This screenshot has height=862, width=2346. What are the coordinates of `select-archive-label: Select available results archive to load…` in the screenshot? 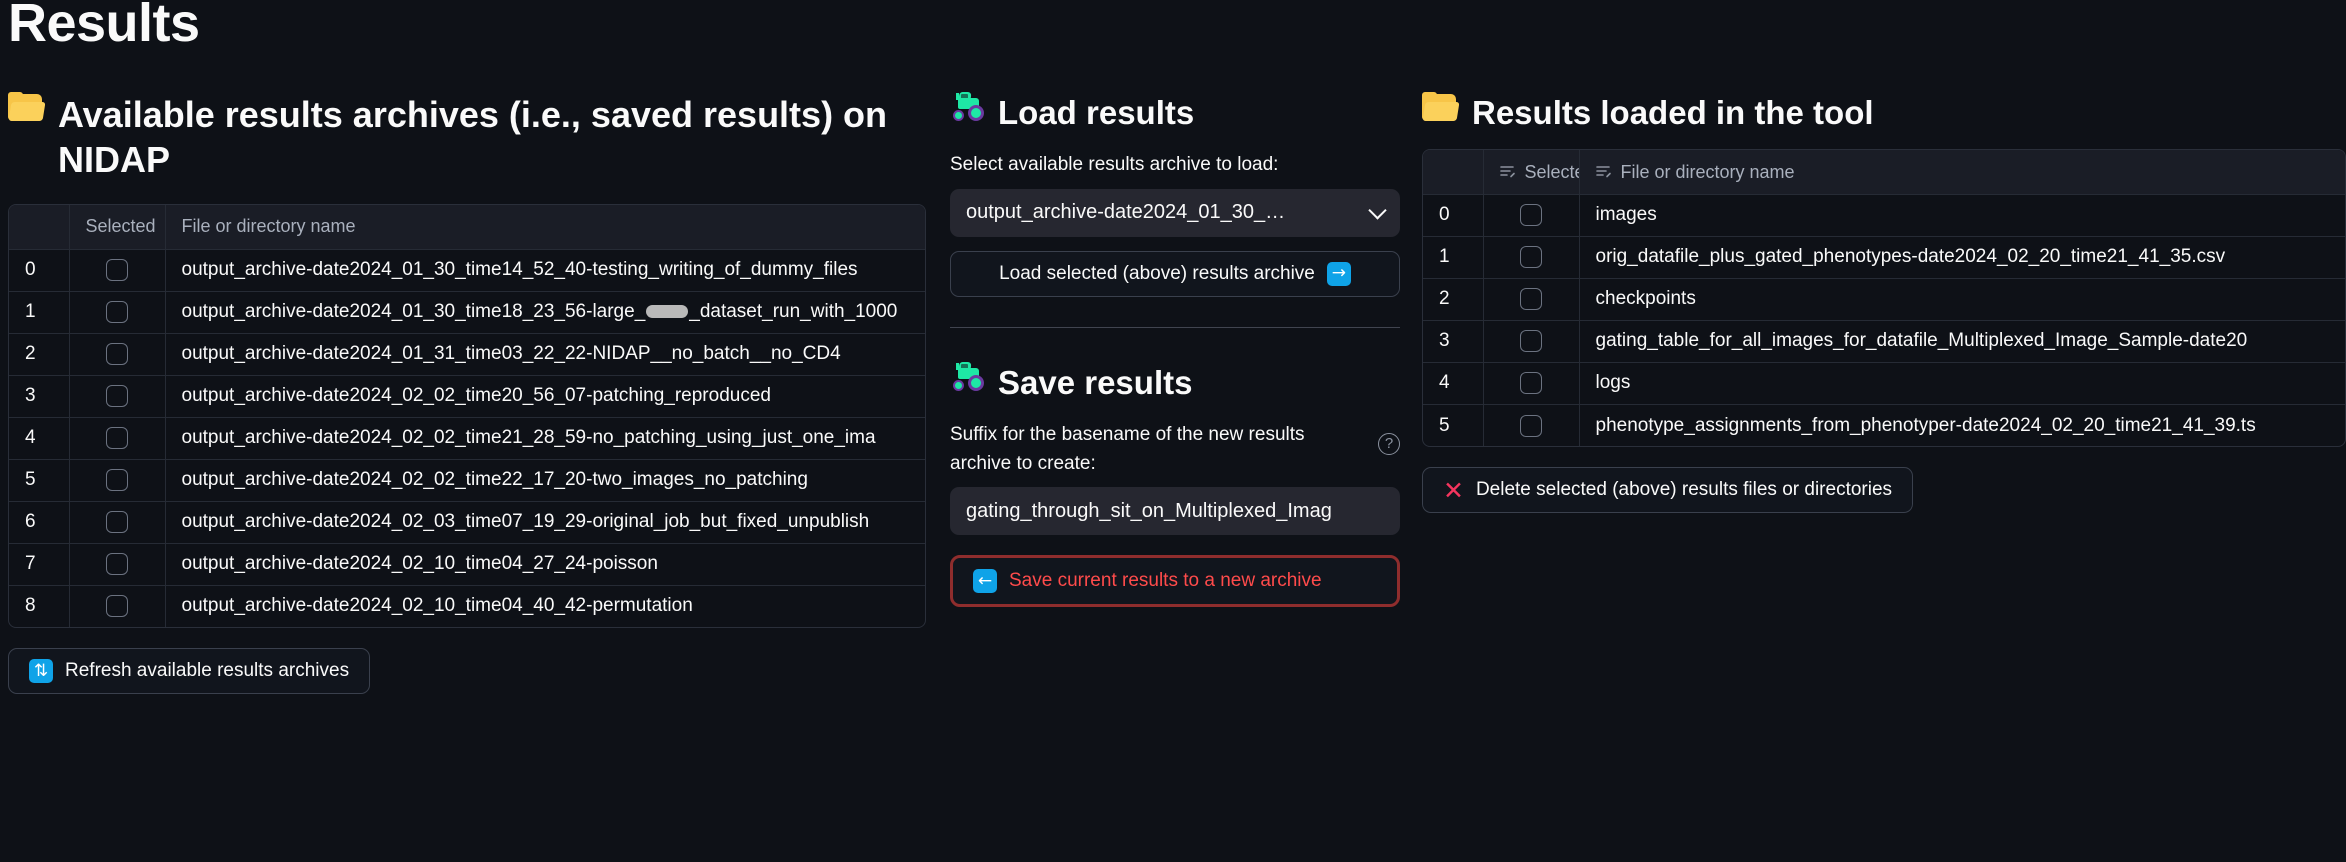 It's located at (1114, 165).